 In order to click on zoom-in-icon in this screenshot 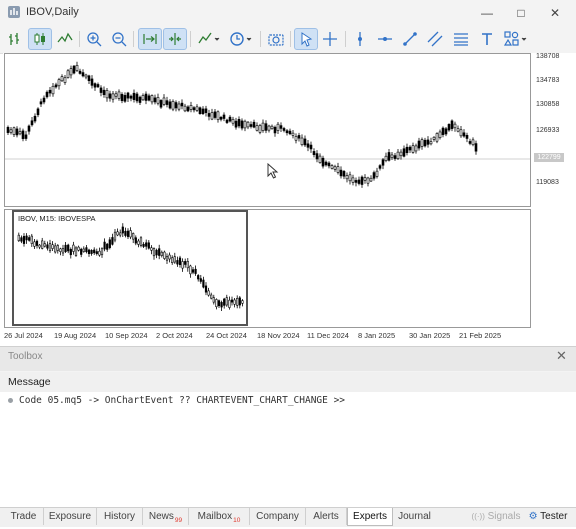, I will do `click(94, 39)`.